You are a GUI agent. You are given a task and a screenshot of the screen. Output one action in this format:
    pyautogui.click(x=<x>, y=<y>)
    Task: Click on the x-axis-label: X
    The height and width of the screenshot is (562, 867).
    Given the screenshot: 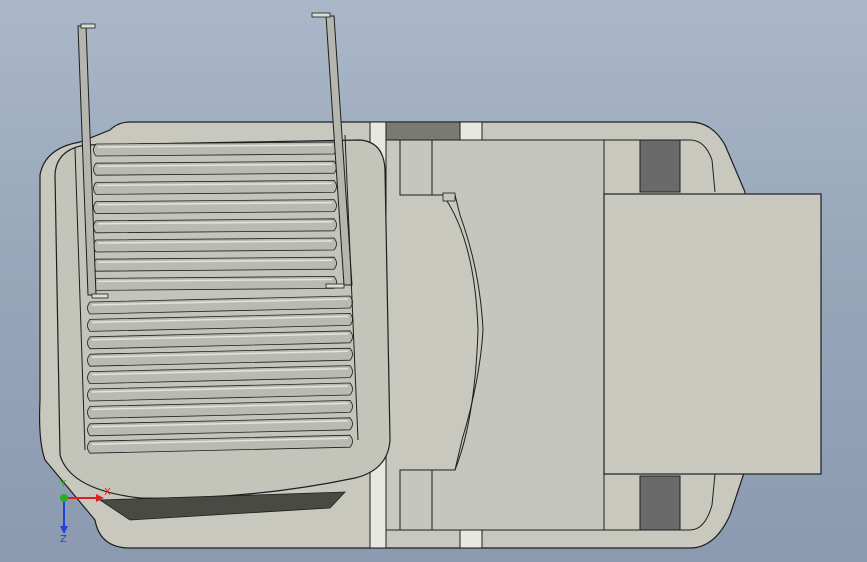 What is the action you would take?
    pyautogui.click(x=107, y=492)
    